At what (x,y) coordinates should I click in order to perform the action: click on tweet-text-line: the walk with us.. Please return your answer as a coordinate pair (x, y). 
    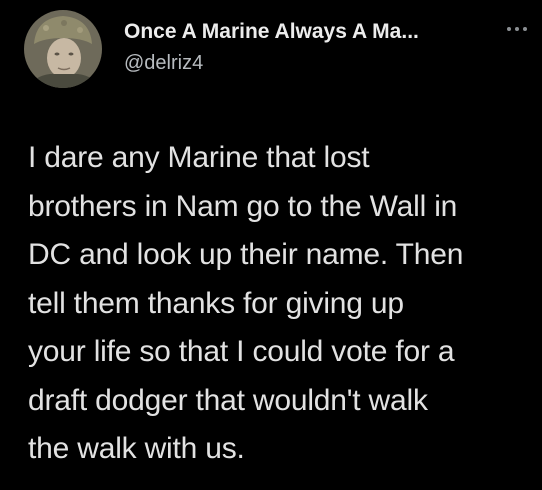
    Looking at the image, I should click on (136, 448).